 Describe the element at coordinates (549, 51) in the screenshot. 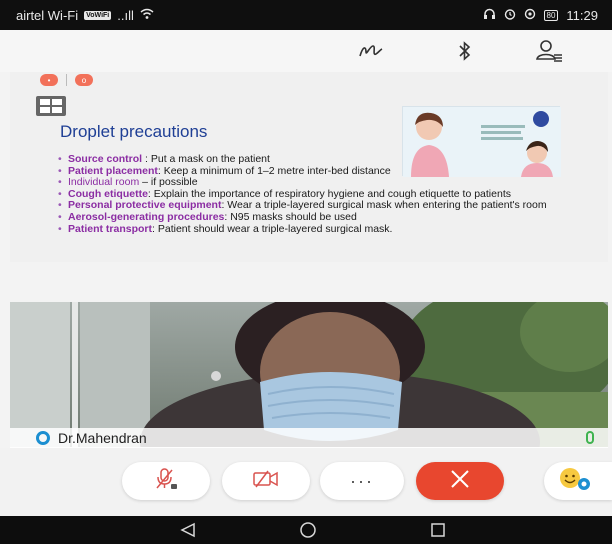

I see `participants-icon` at that location.